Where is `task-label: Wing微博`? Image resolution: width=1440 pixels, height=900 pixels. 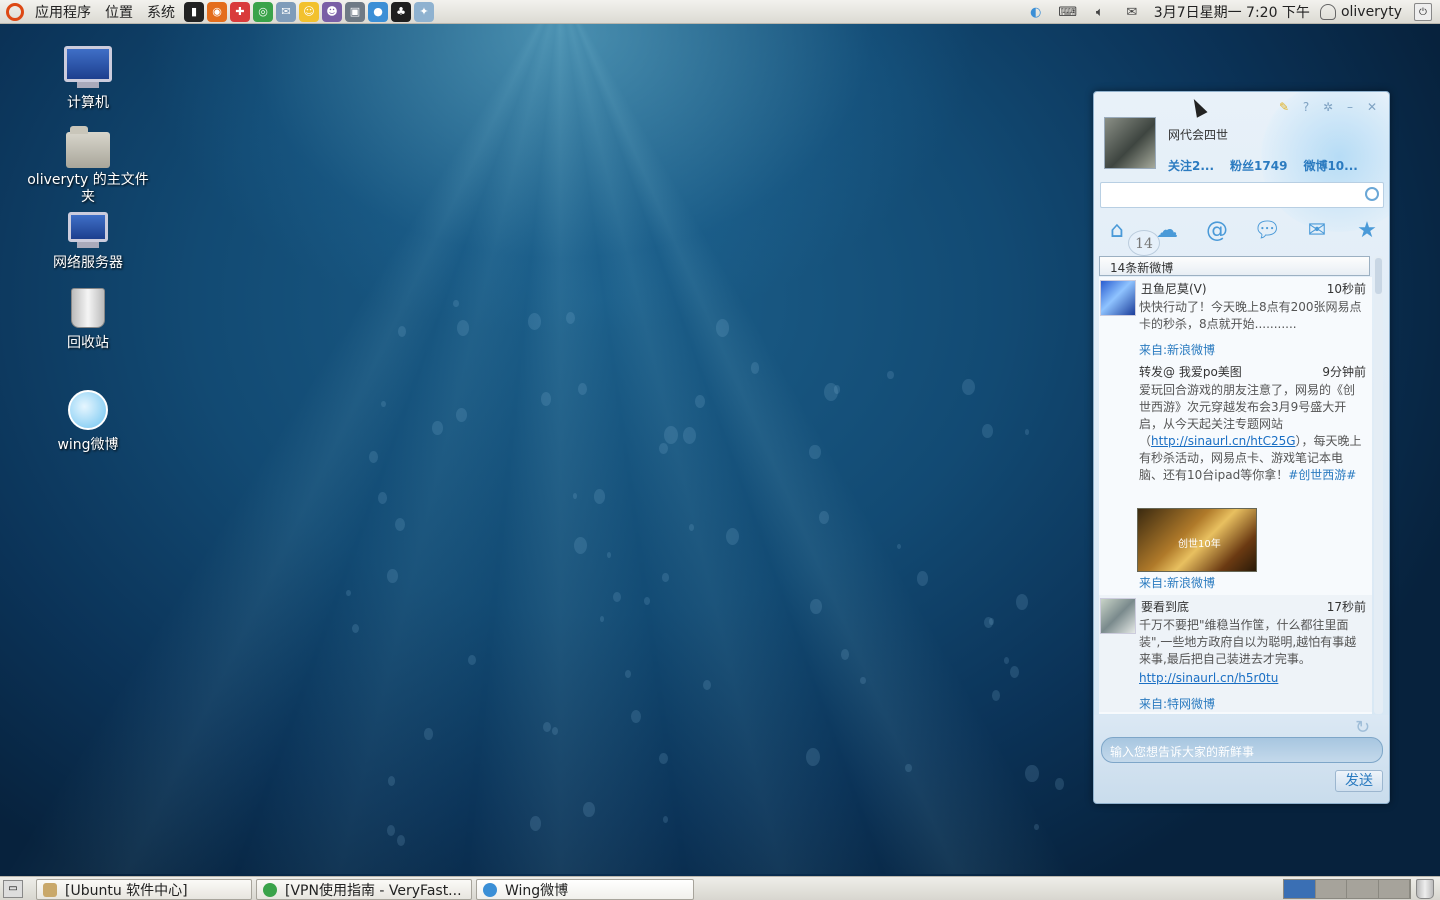
task-label: Wing微博 is located at coordinates (537, 890).